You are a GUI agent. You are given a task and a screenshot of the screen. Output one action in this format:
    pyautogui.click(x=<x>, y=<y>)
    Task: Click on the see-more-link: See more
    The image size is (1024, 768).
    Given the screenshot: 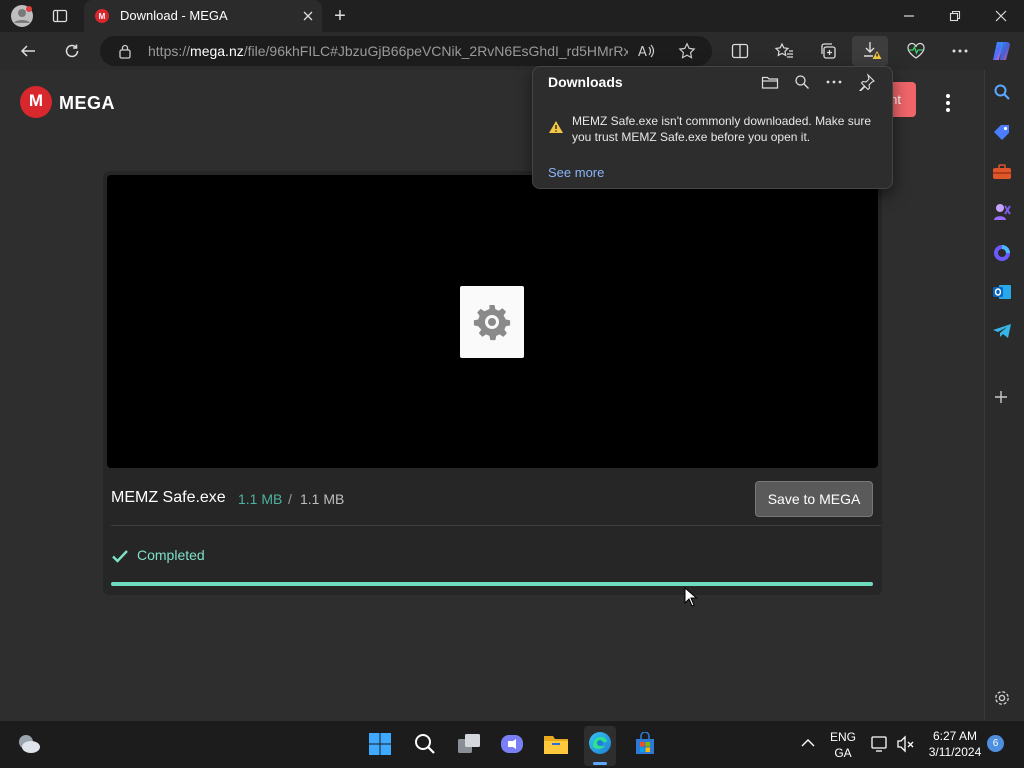 What is the action you would take?
    pyautogui.click(x=576, y=172)
    